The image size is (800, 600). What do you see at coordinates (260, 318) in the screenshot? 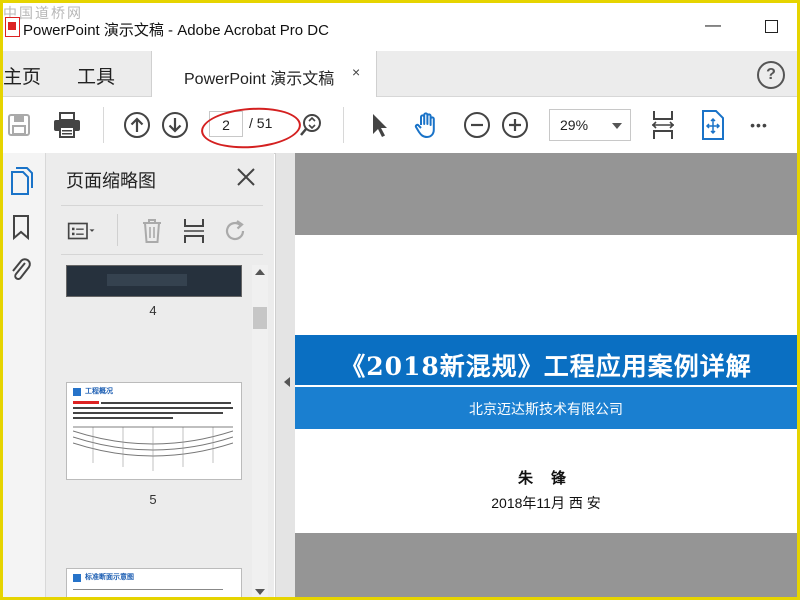
I see `scrollbar-thumb` at bounding box center [260, 318].